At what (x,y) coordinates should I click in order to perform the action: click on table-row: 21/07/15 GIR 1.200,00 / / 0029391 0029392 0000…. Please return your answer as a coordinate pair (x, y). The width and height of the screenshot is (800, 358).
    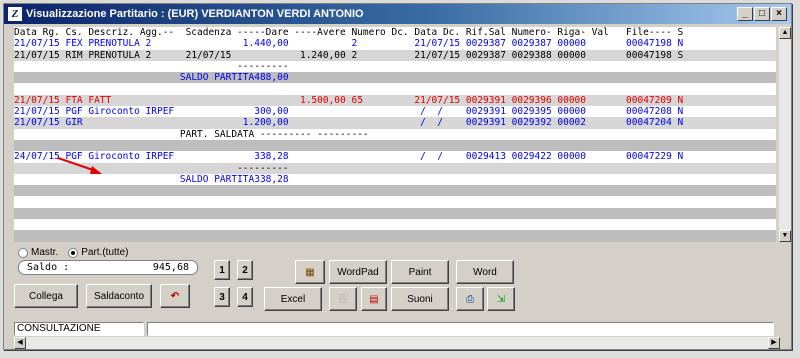
    Looking at the image, I should click on (395, 123).